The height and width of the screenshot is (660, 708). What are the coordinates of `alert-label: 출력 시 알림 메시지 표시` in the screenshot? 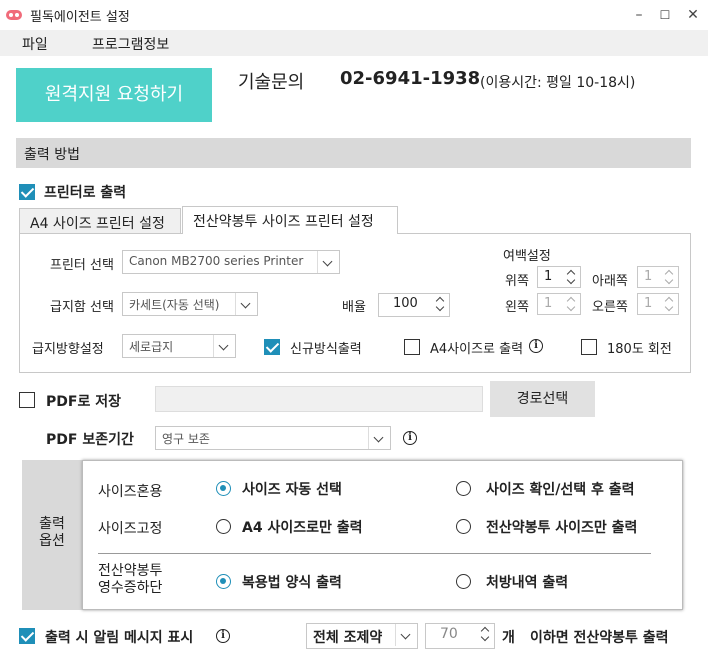 It's located at (119, 638).